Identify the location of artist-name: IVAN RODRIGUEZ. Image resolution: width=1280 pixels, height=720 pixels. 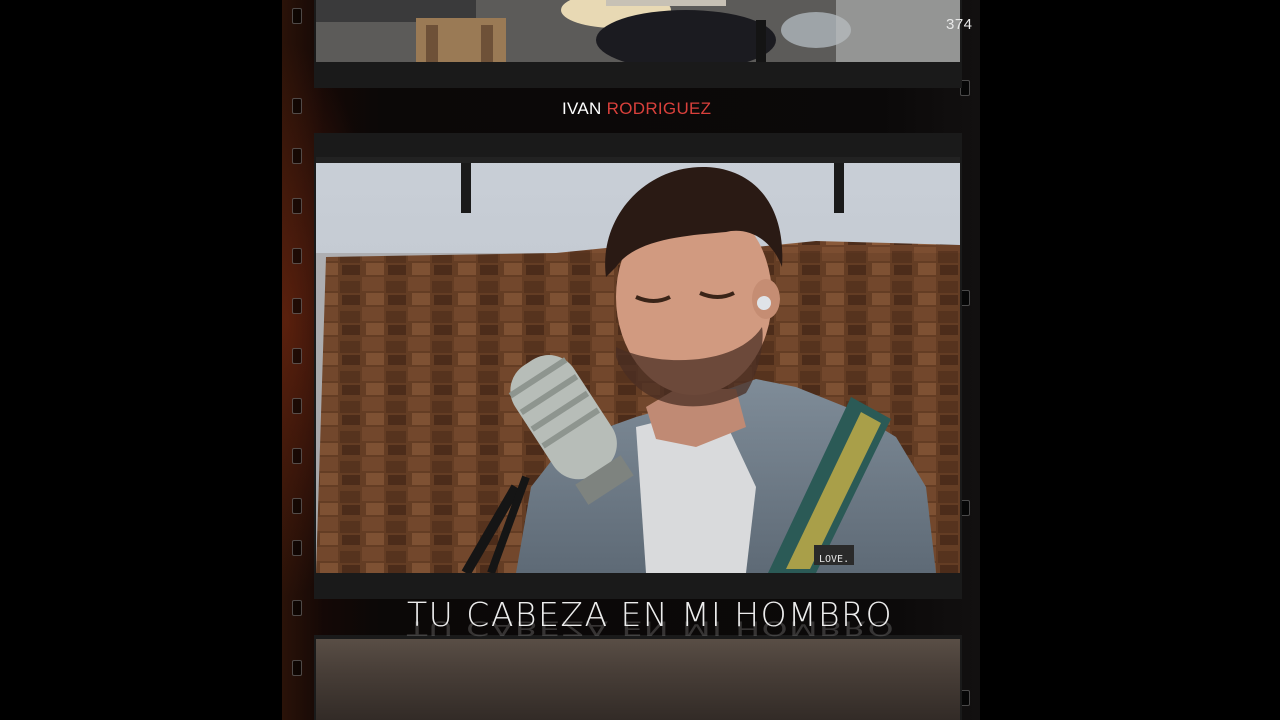
(636, 109).